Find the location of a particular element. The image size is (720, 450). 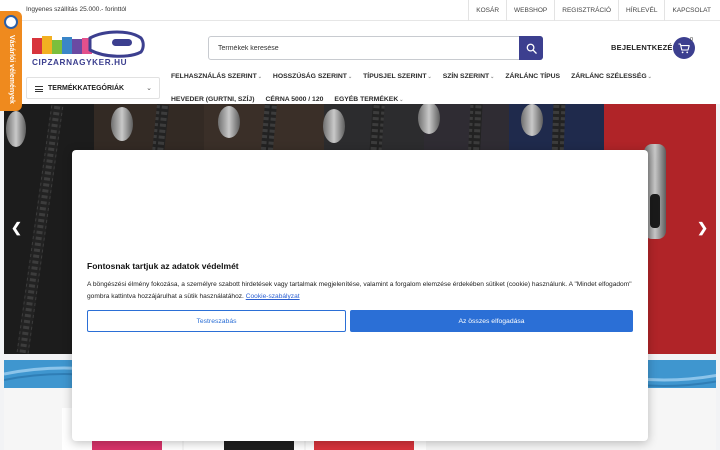

shipping-notice: Ingyenes szállítás 25.000.- forinttól is located at coordinates (76, 9).